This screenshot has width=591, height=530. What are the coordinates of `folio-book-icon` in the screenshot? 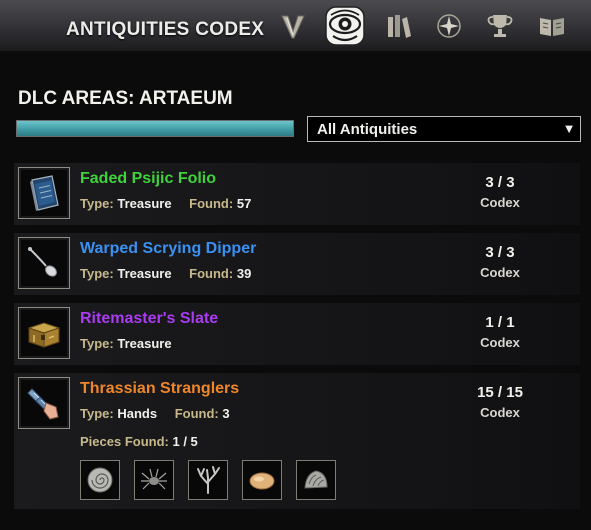 It's located at (44, 193).